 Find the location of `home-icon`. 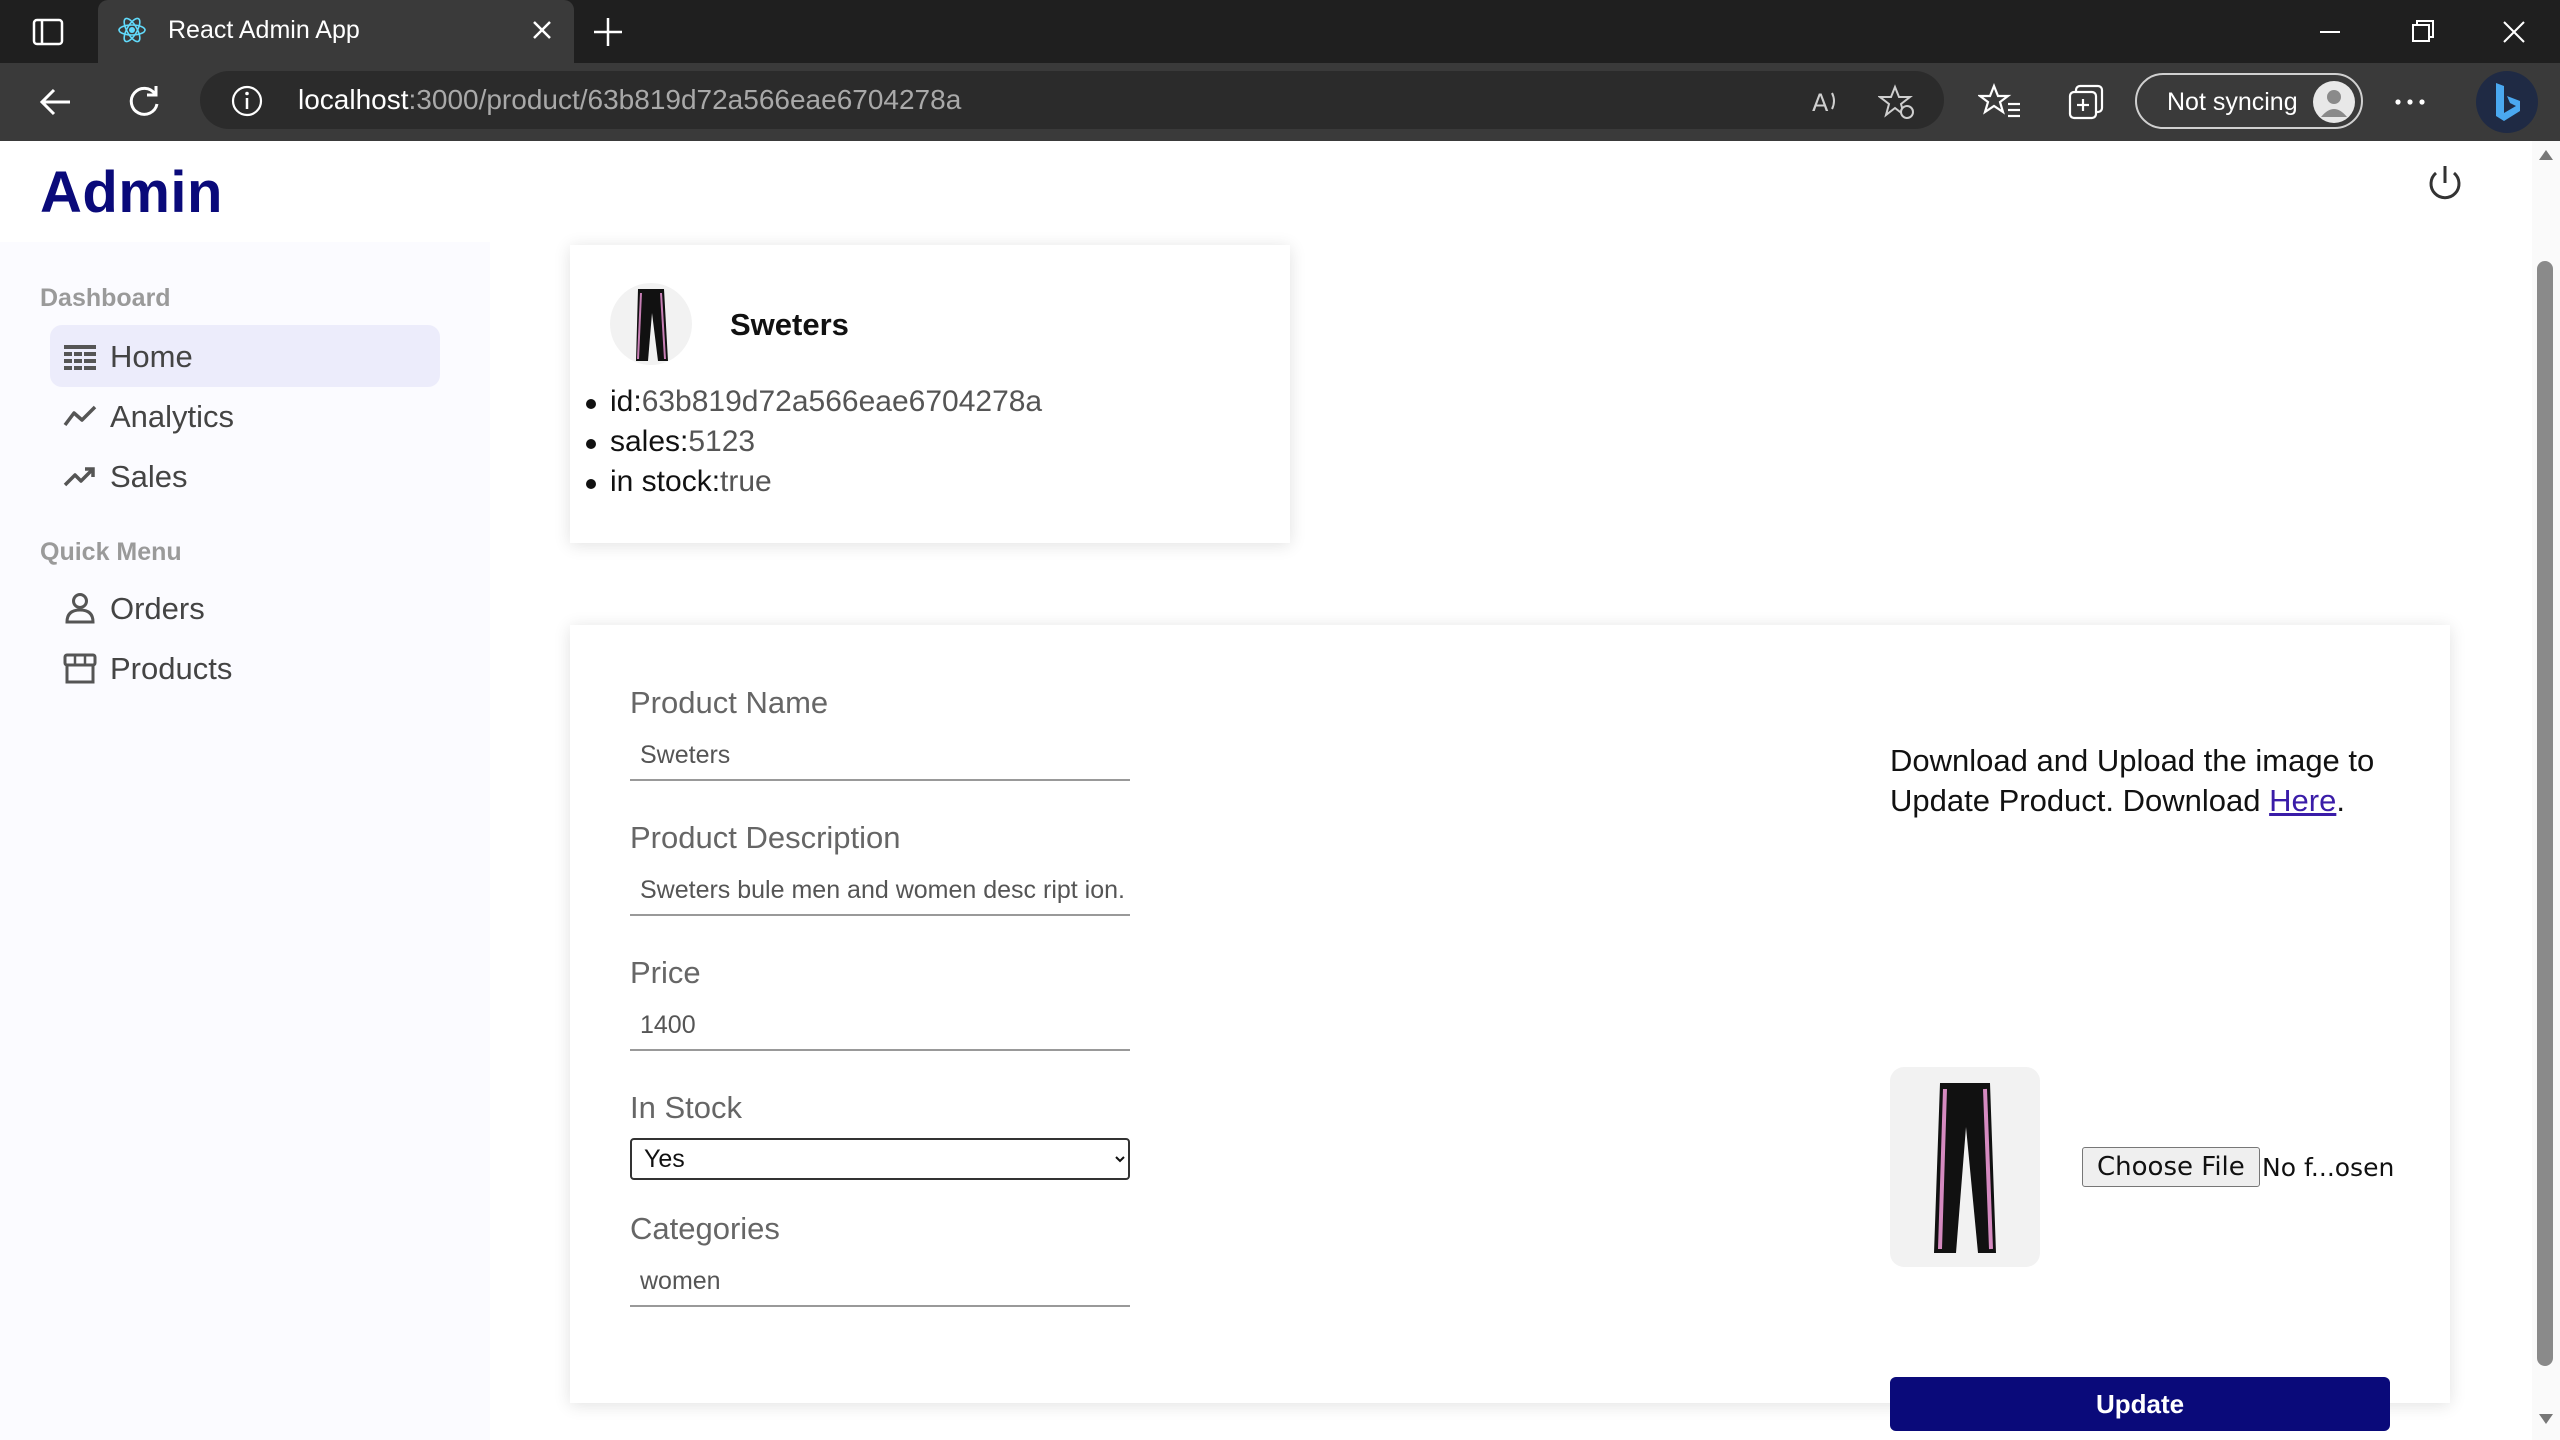

home-icon is located at coordinates (80, 357).